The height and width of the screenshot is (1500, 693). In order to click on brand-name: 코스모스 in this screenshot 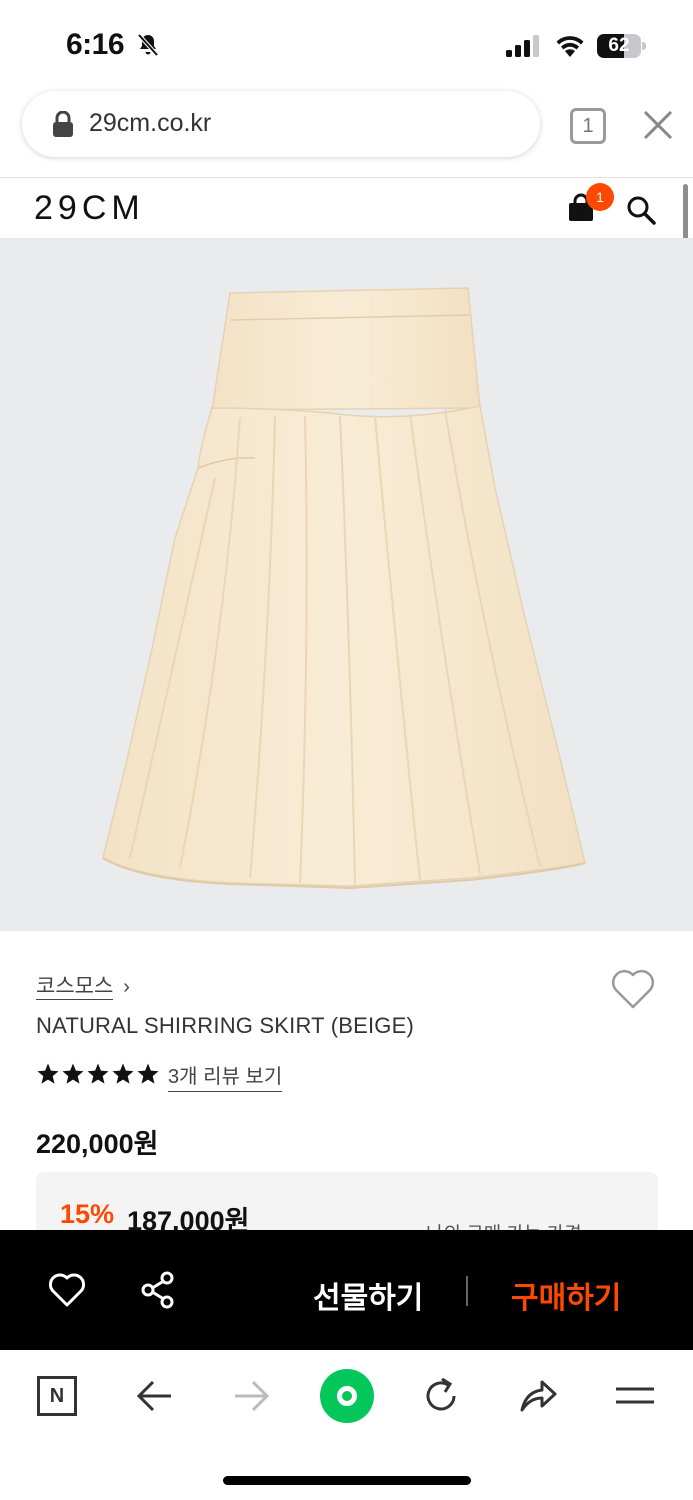, I will do `click(75, 987)`.